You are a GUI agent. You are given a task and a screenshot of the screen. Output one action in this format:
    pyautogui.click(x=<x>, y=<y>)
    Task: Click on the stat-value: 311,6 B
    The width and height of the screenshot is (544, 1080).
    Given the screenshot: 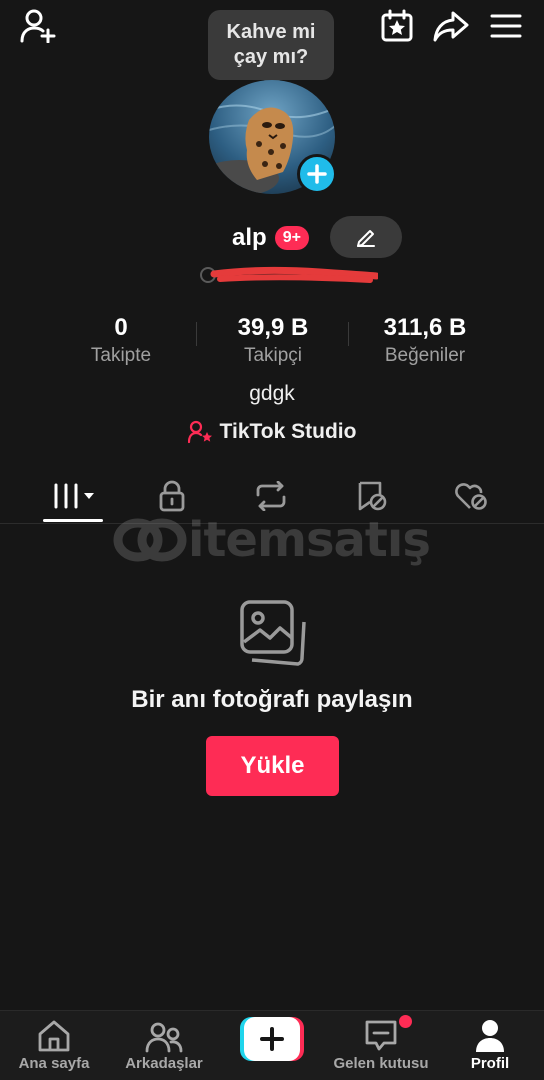 What is the action you would take?
    pyautogui.click(x=425, y=327)
    